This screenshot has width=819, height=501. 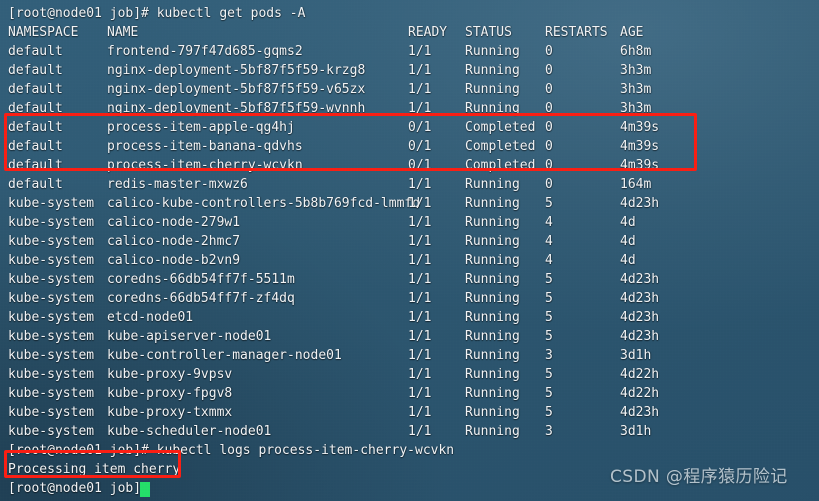 I want to click on cell-age: 4d22h, so click(x=640, y=374).